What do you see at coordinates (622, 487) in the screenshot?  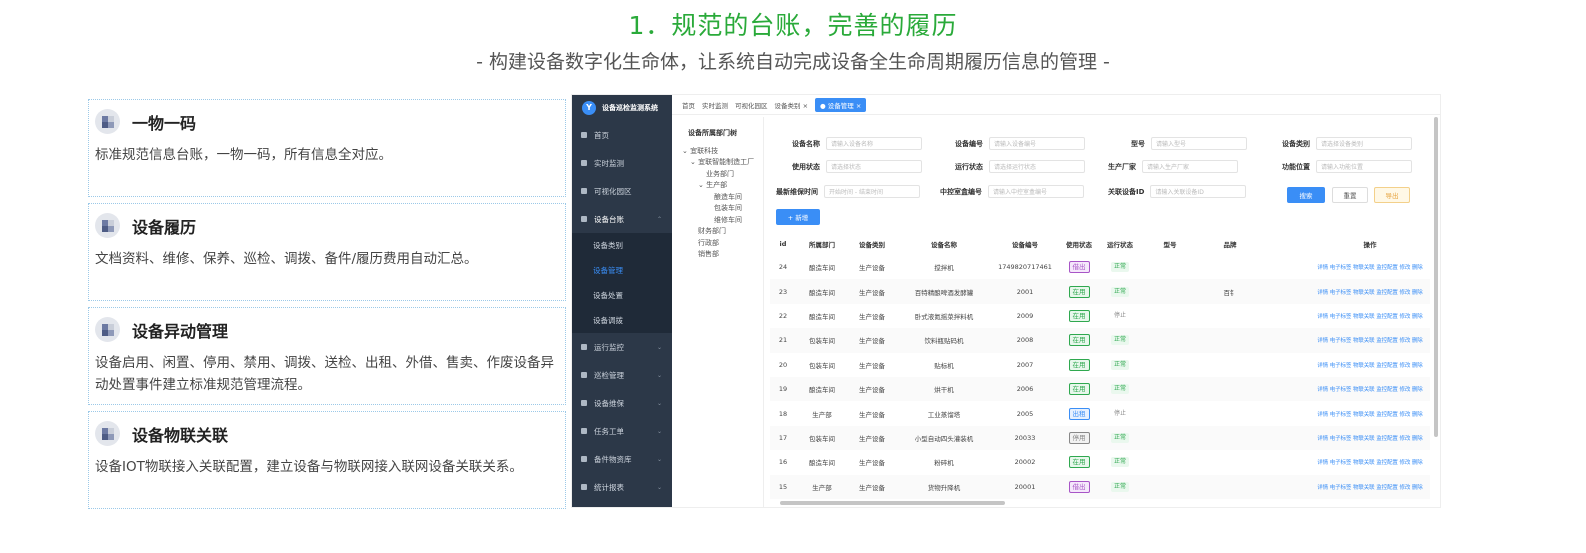 I see `sidebar-item: 统计报表 ⌄` at bounding box center [622, 487].